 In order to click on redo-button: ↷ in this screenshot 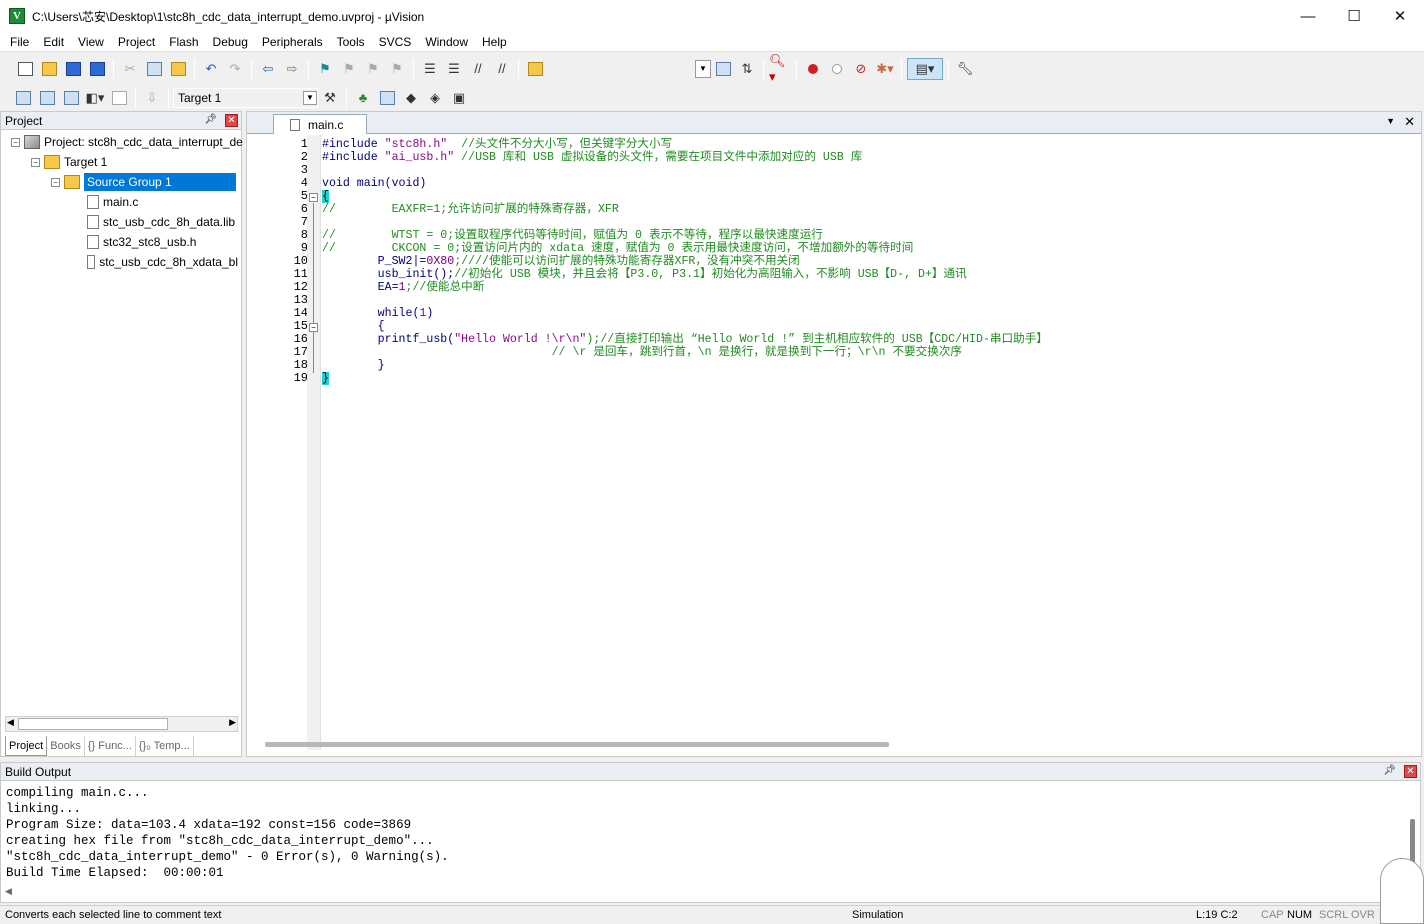, I will do `click(235, 69)`.